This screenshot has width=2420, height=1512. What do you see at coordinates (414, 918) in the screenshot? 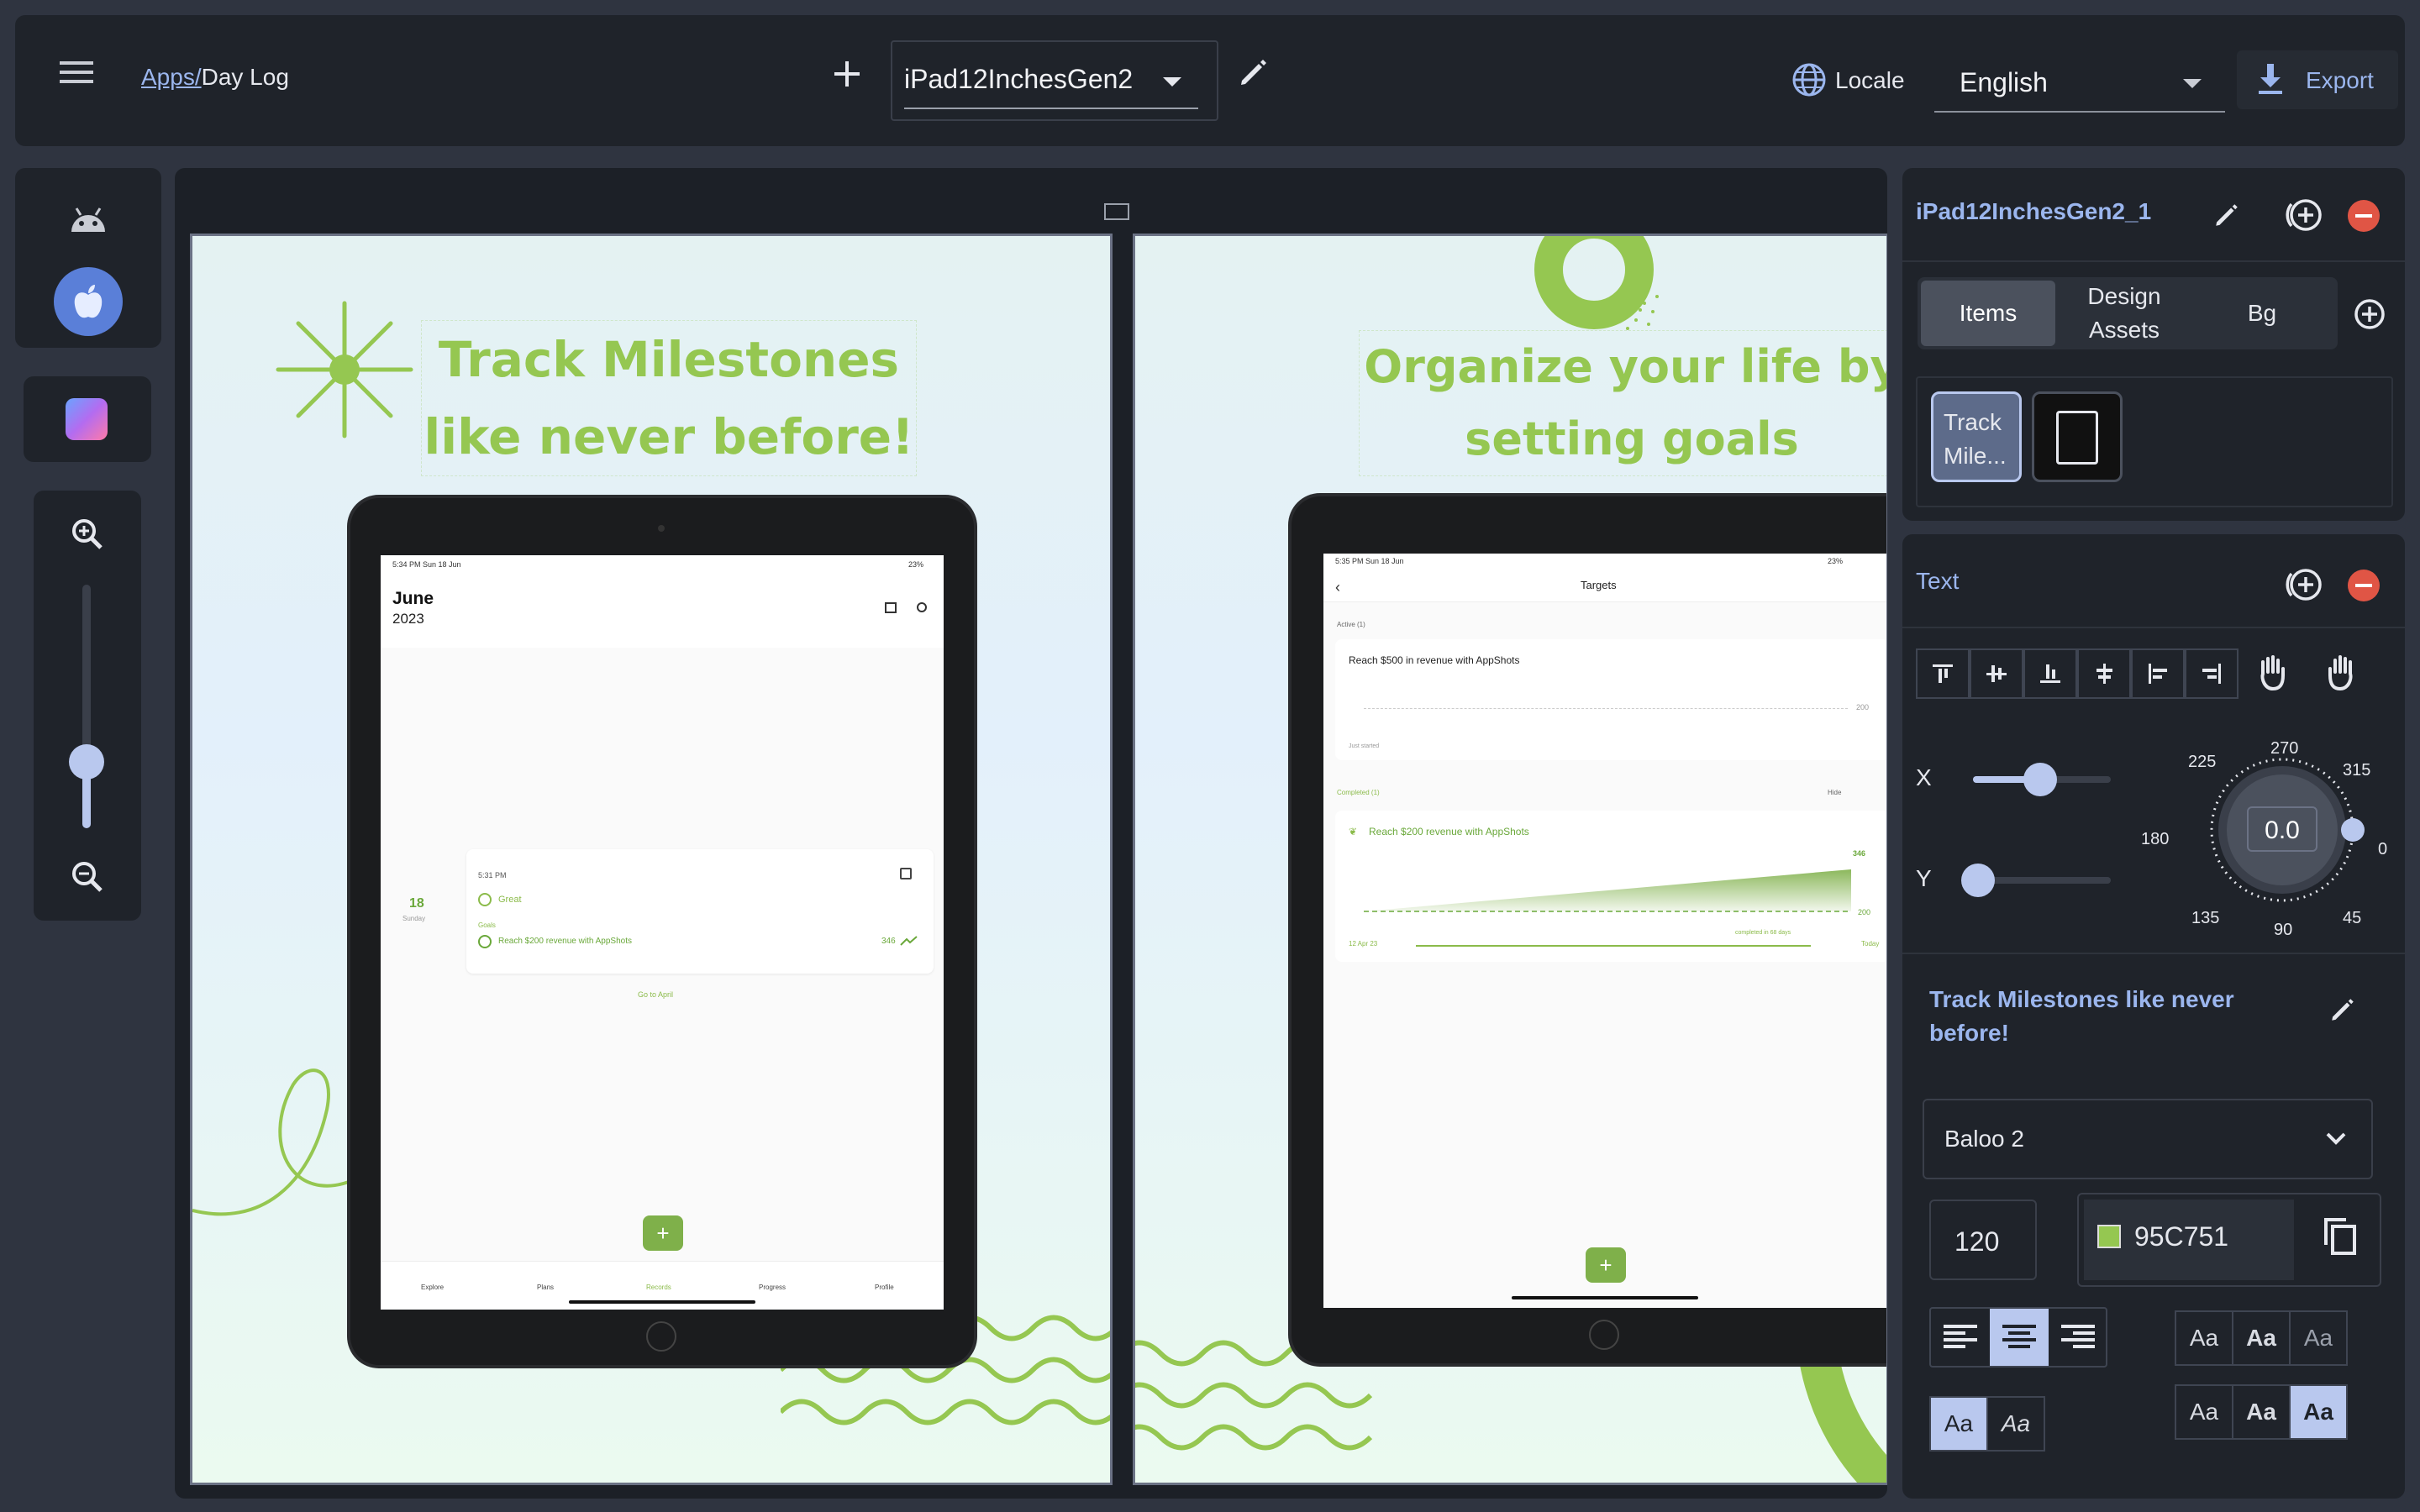
I see `day-name: Sunday` at bounding box center [414, 918].